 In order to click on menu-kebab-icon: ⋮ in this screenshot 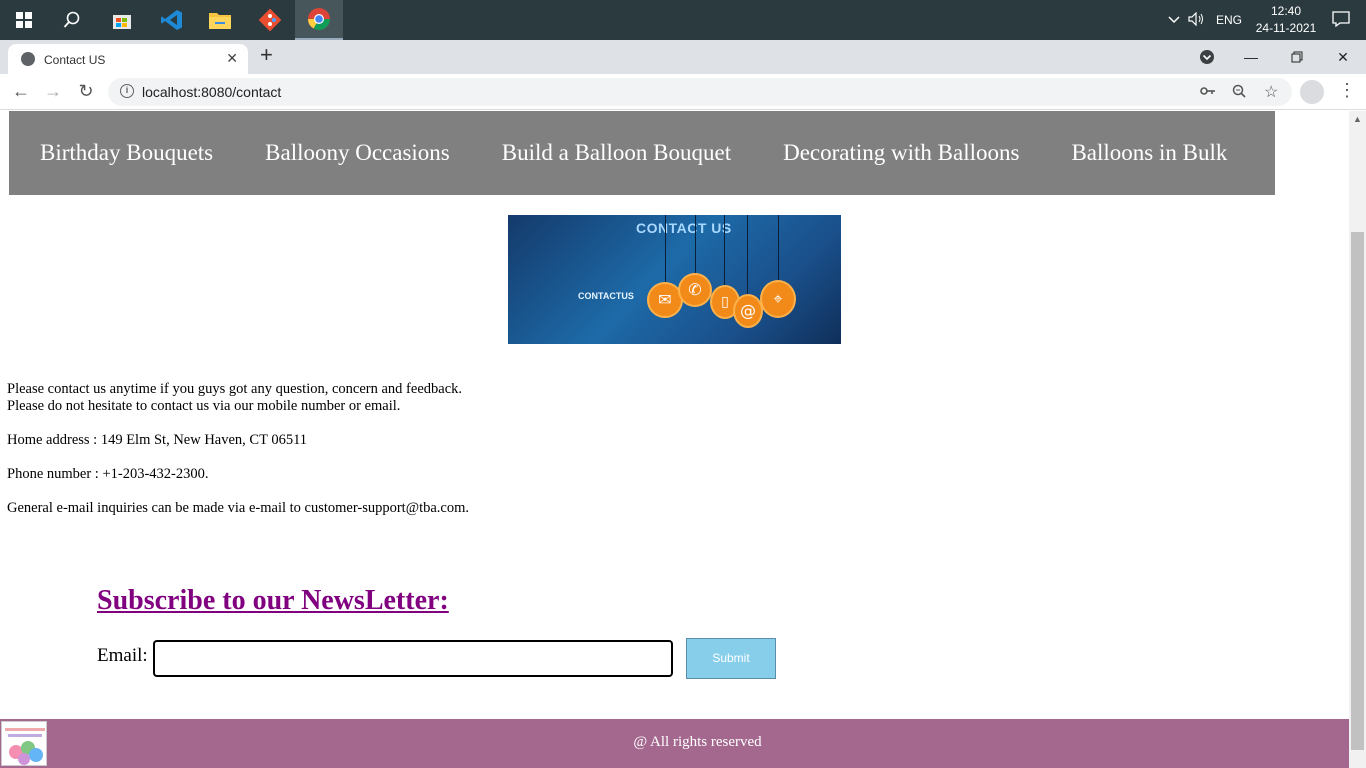, I will do `click(1347, 90)`.